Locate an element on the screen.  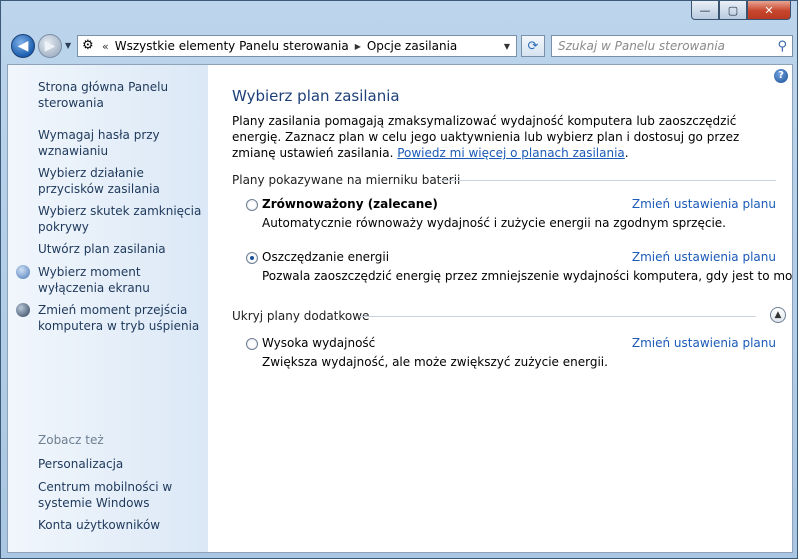
control-panel-icon: ⚙ is located at coordinates (88, 45).